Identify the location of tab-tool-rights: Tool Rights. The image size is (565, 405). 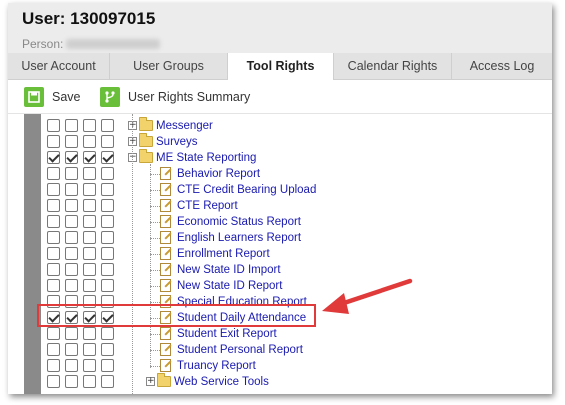
(281, 67).